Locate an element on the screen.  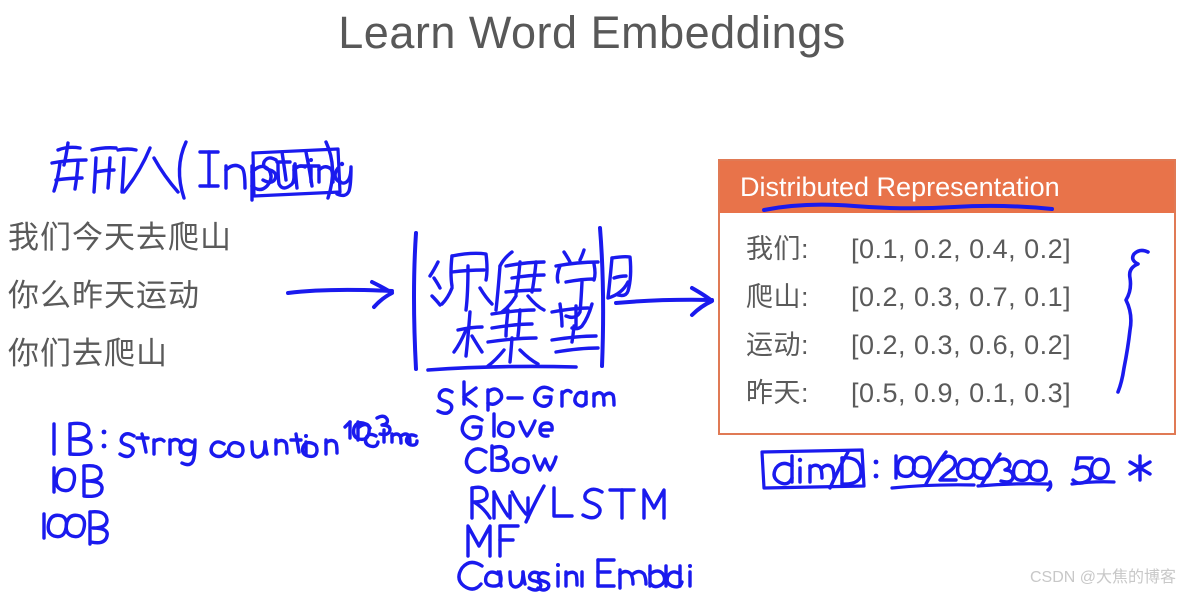
embedding-vector: [0.5, 0.9, 0.1, 0.3] is located at coordinates (961, 393).